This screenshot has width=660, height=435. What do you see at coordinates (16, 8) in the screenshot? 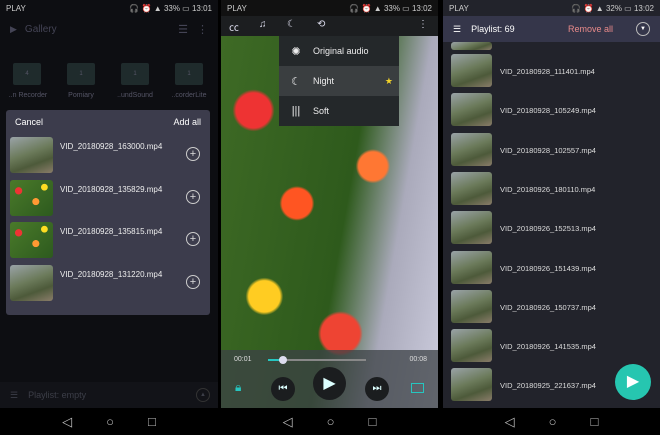
I see `carrier: PLAY` at bounding box center [16, 8].